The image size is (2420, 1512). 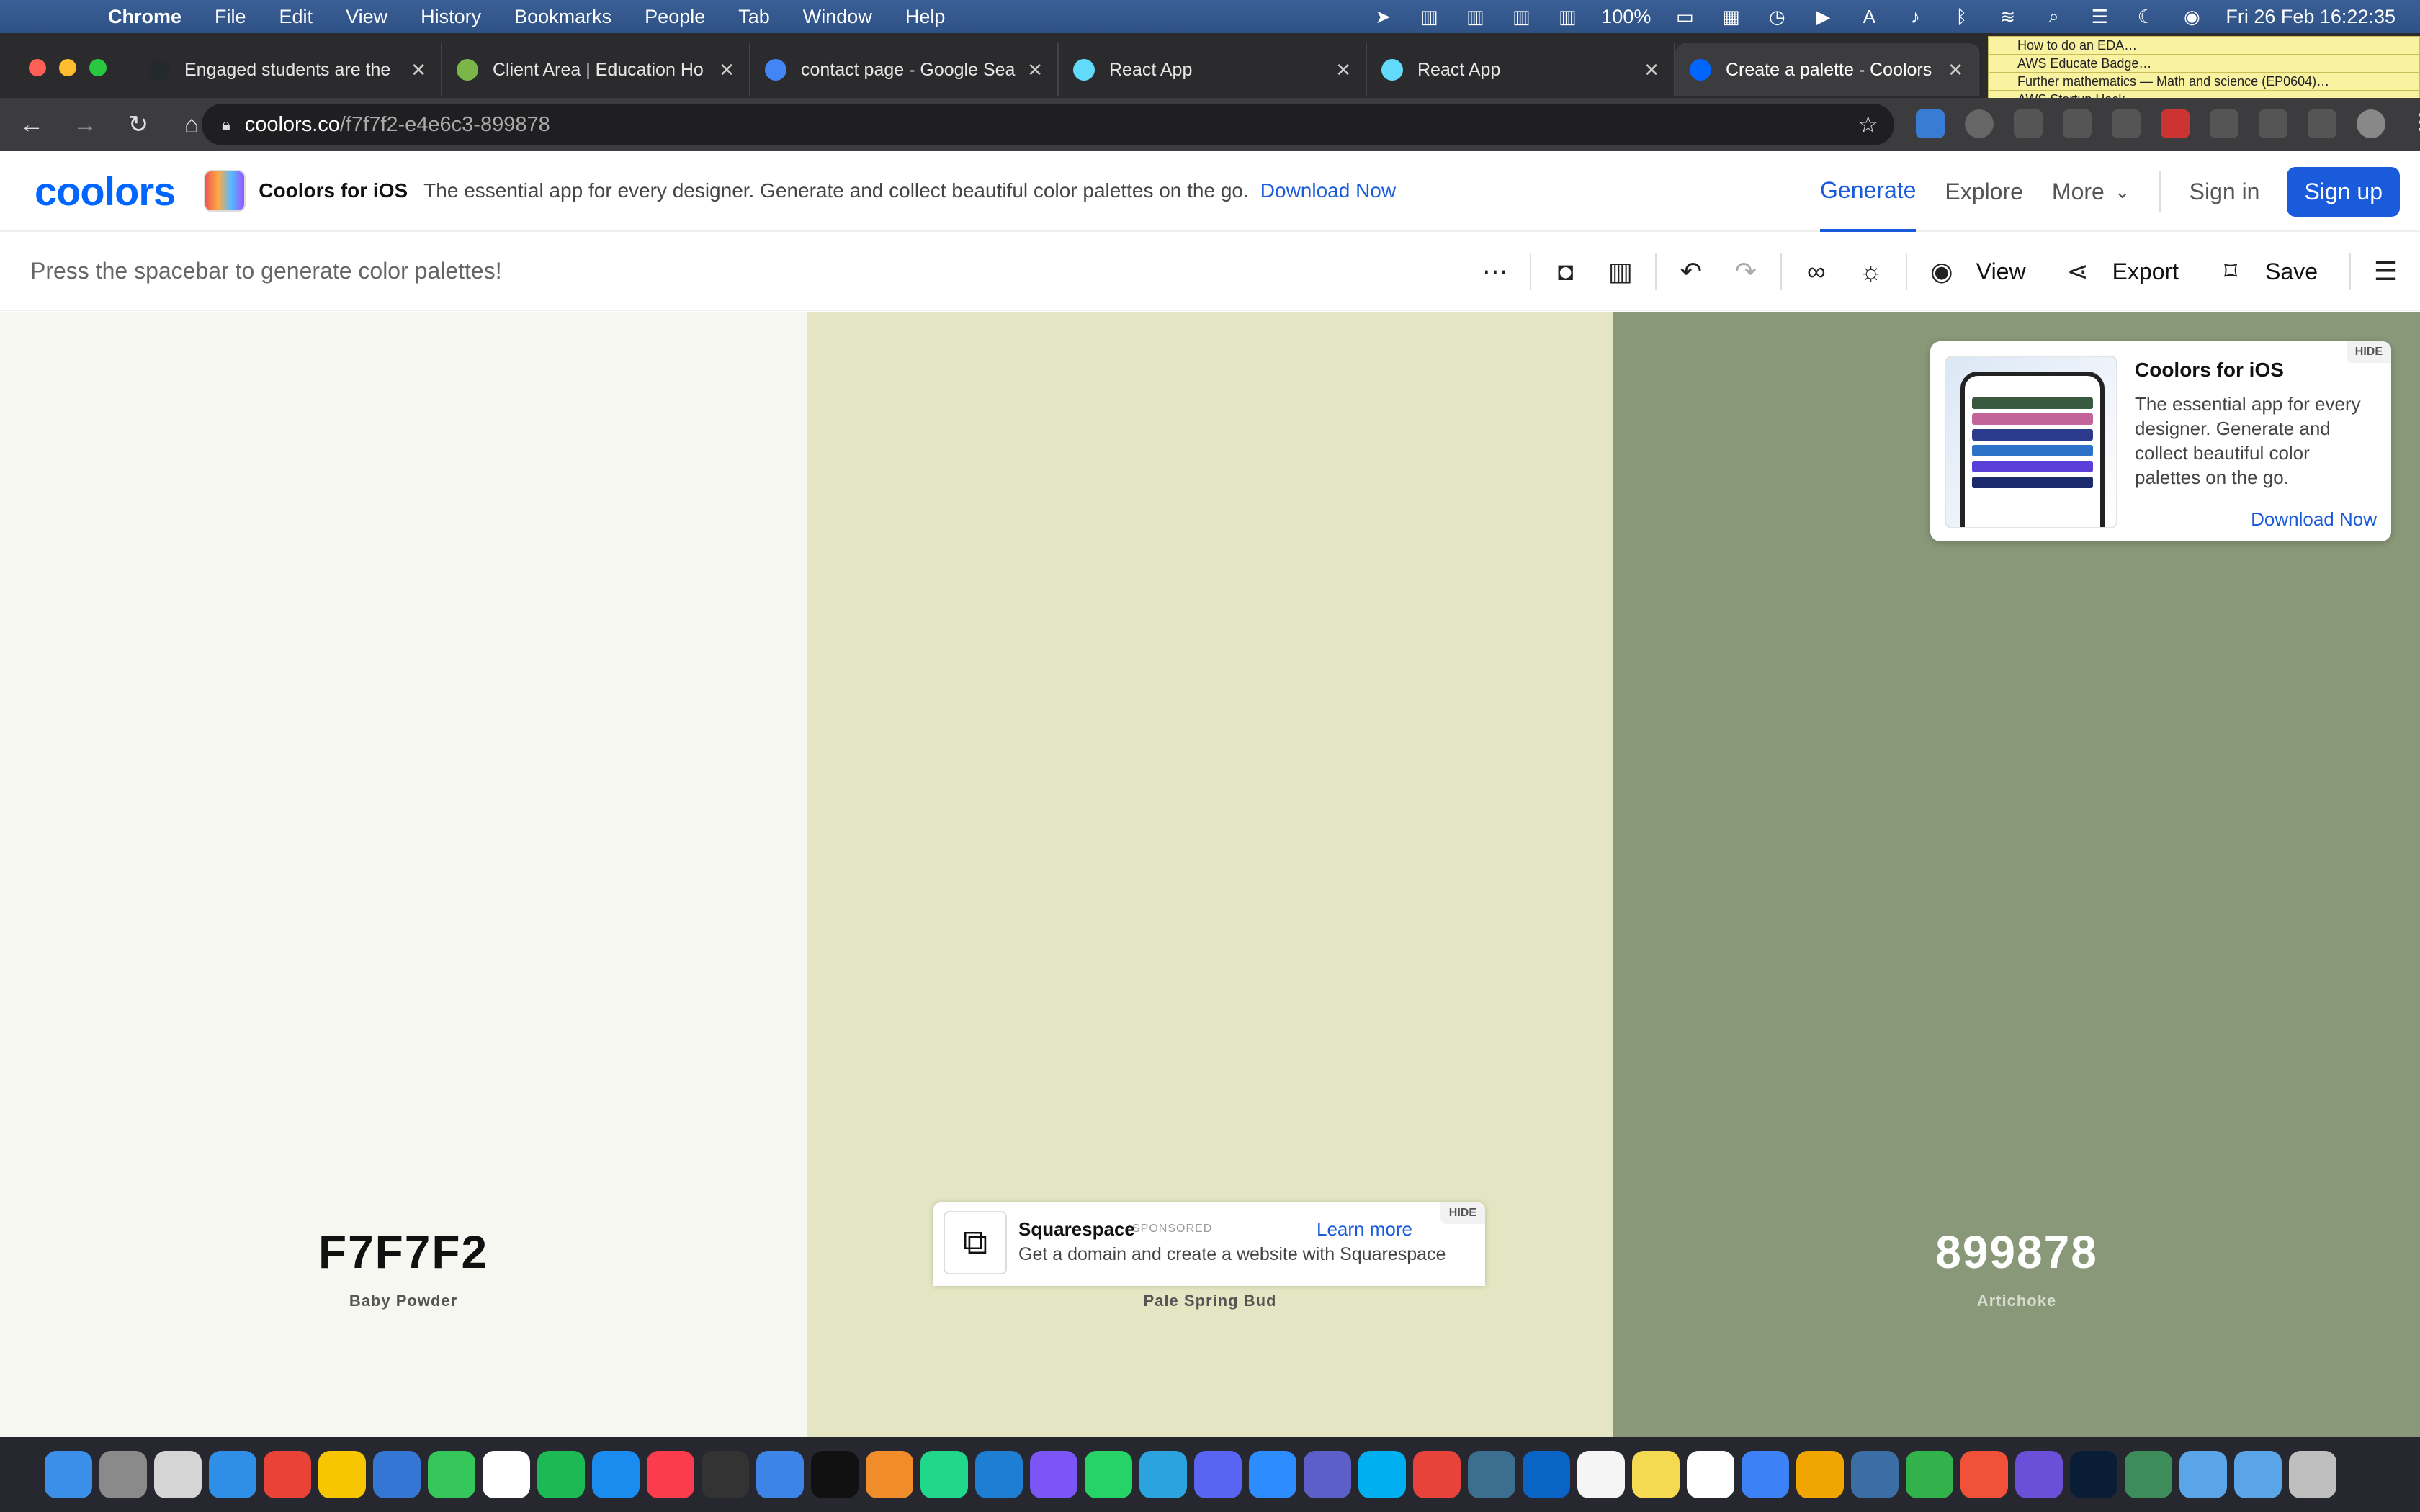 I want to click on dock-swift-icon, so click(x=1984, y=1474).